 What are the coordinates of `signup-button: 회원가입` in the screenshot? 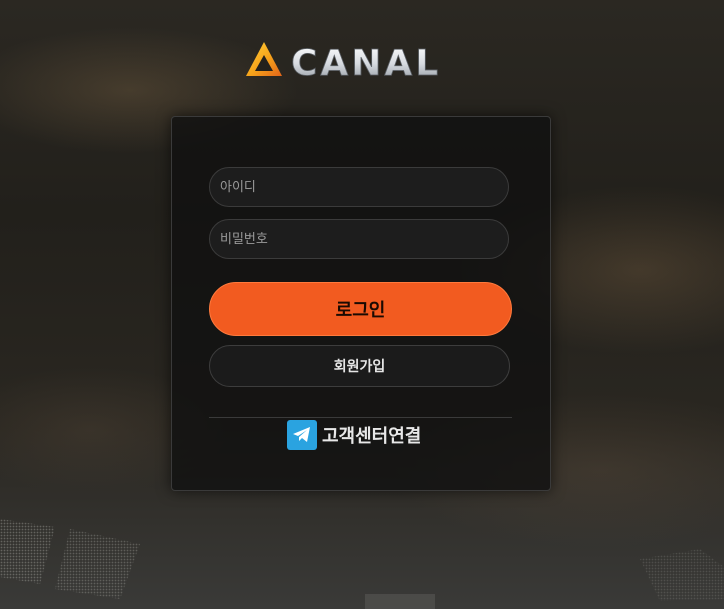 It's located at (359, 366).